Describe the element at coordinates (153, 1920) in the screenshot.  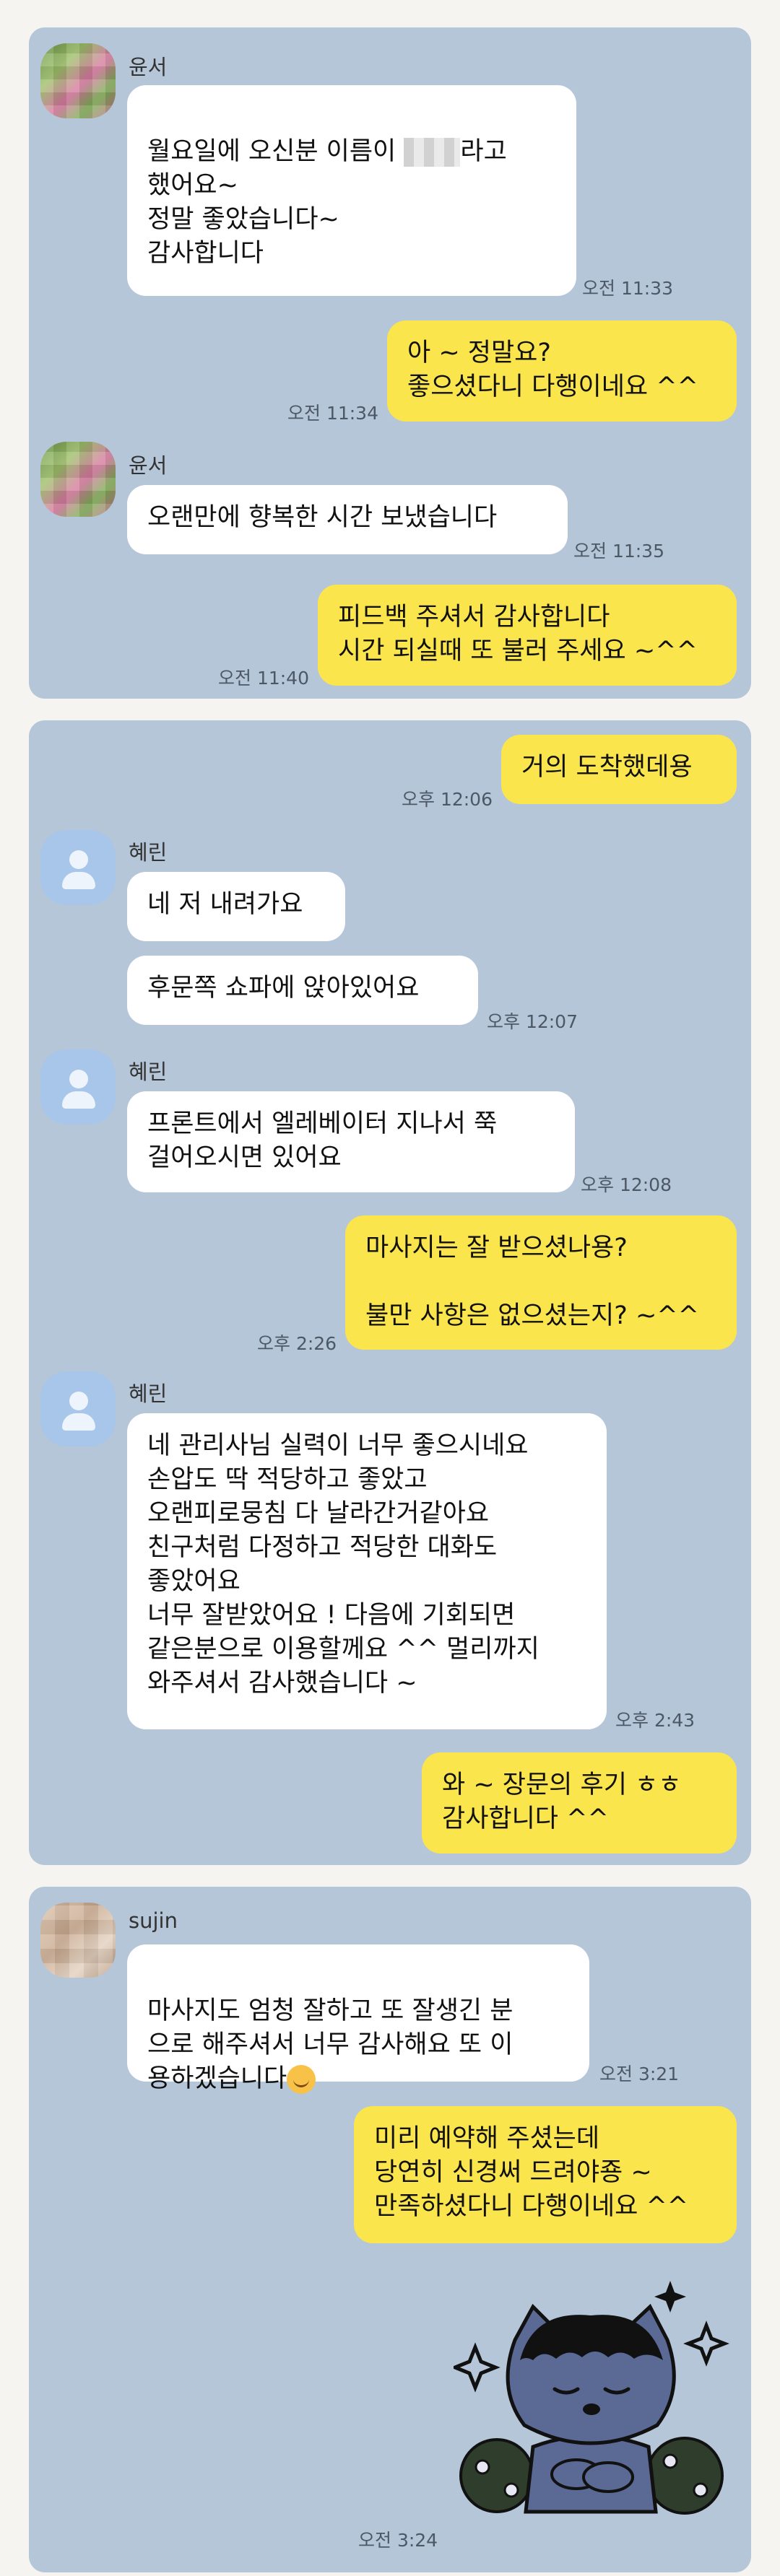
I see `sender-name: sujin` at that location.